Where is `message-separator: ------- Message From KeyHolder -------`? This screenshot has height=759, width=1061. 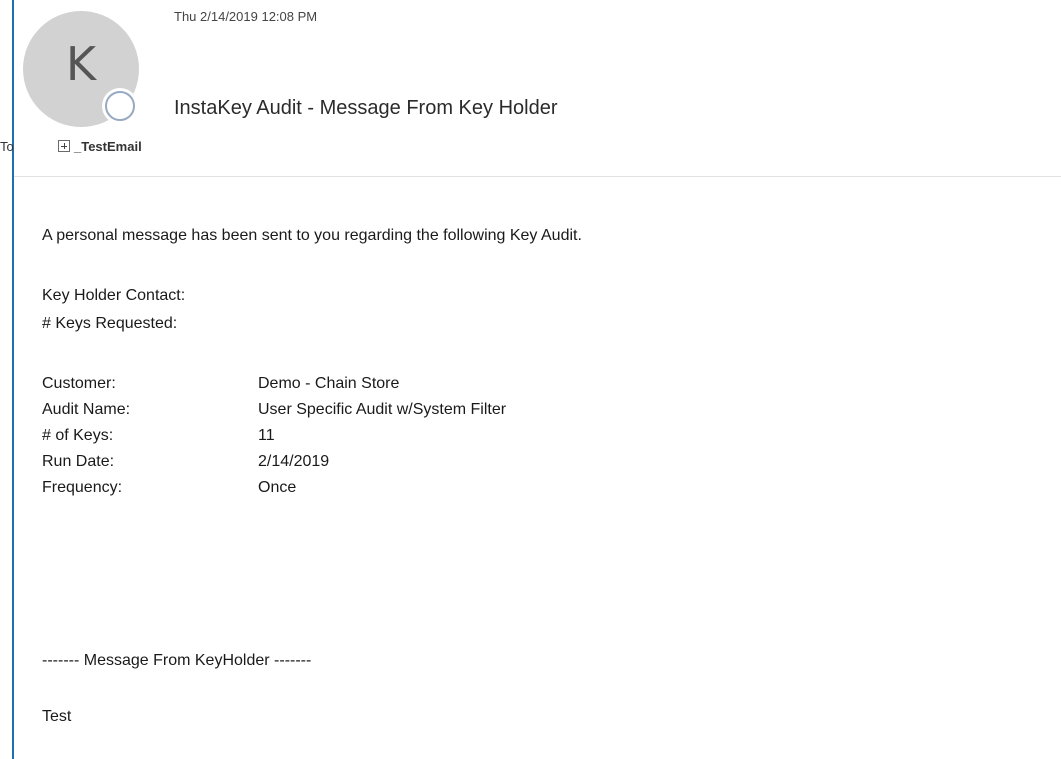
message-separator: ------- Message From KeyHolder ------- is located at coordinates (177, 660).